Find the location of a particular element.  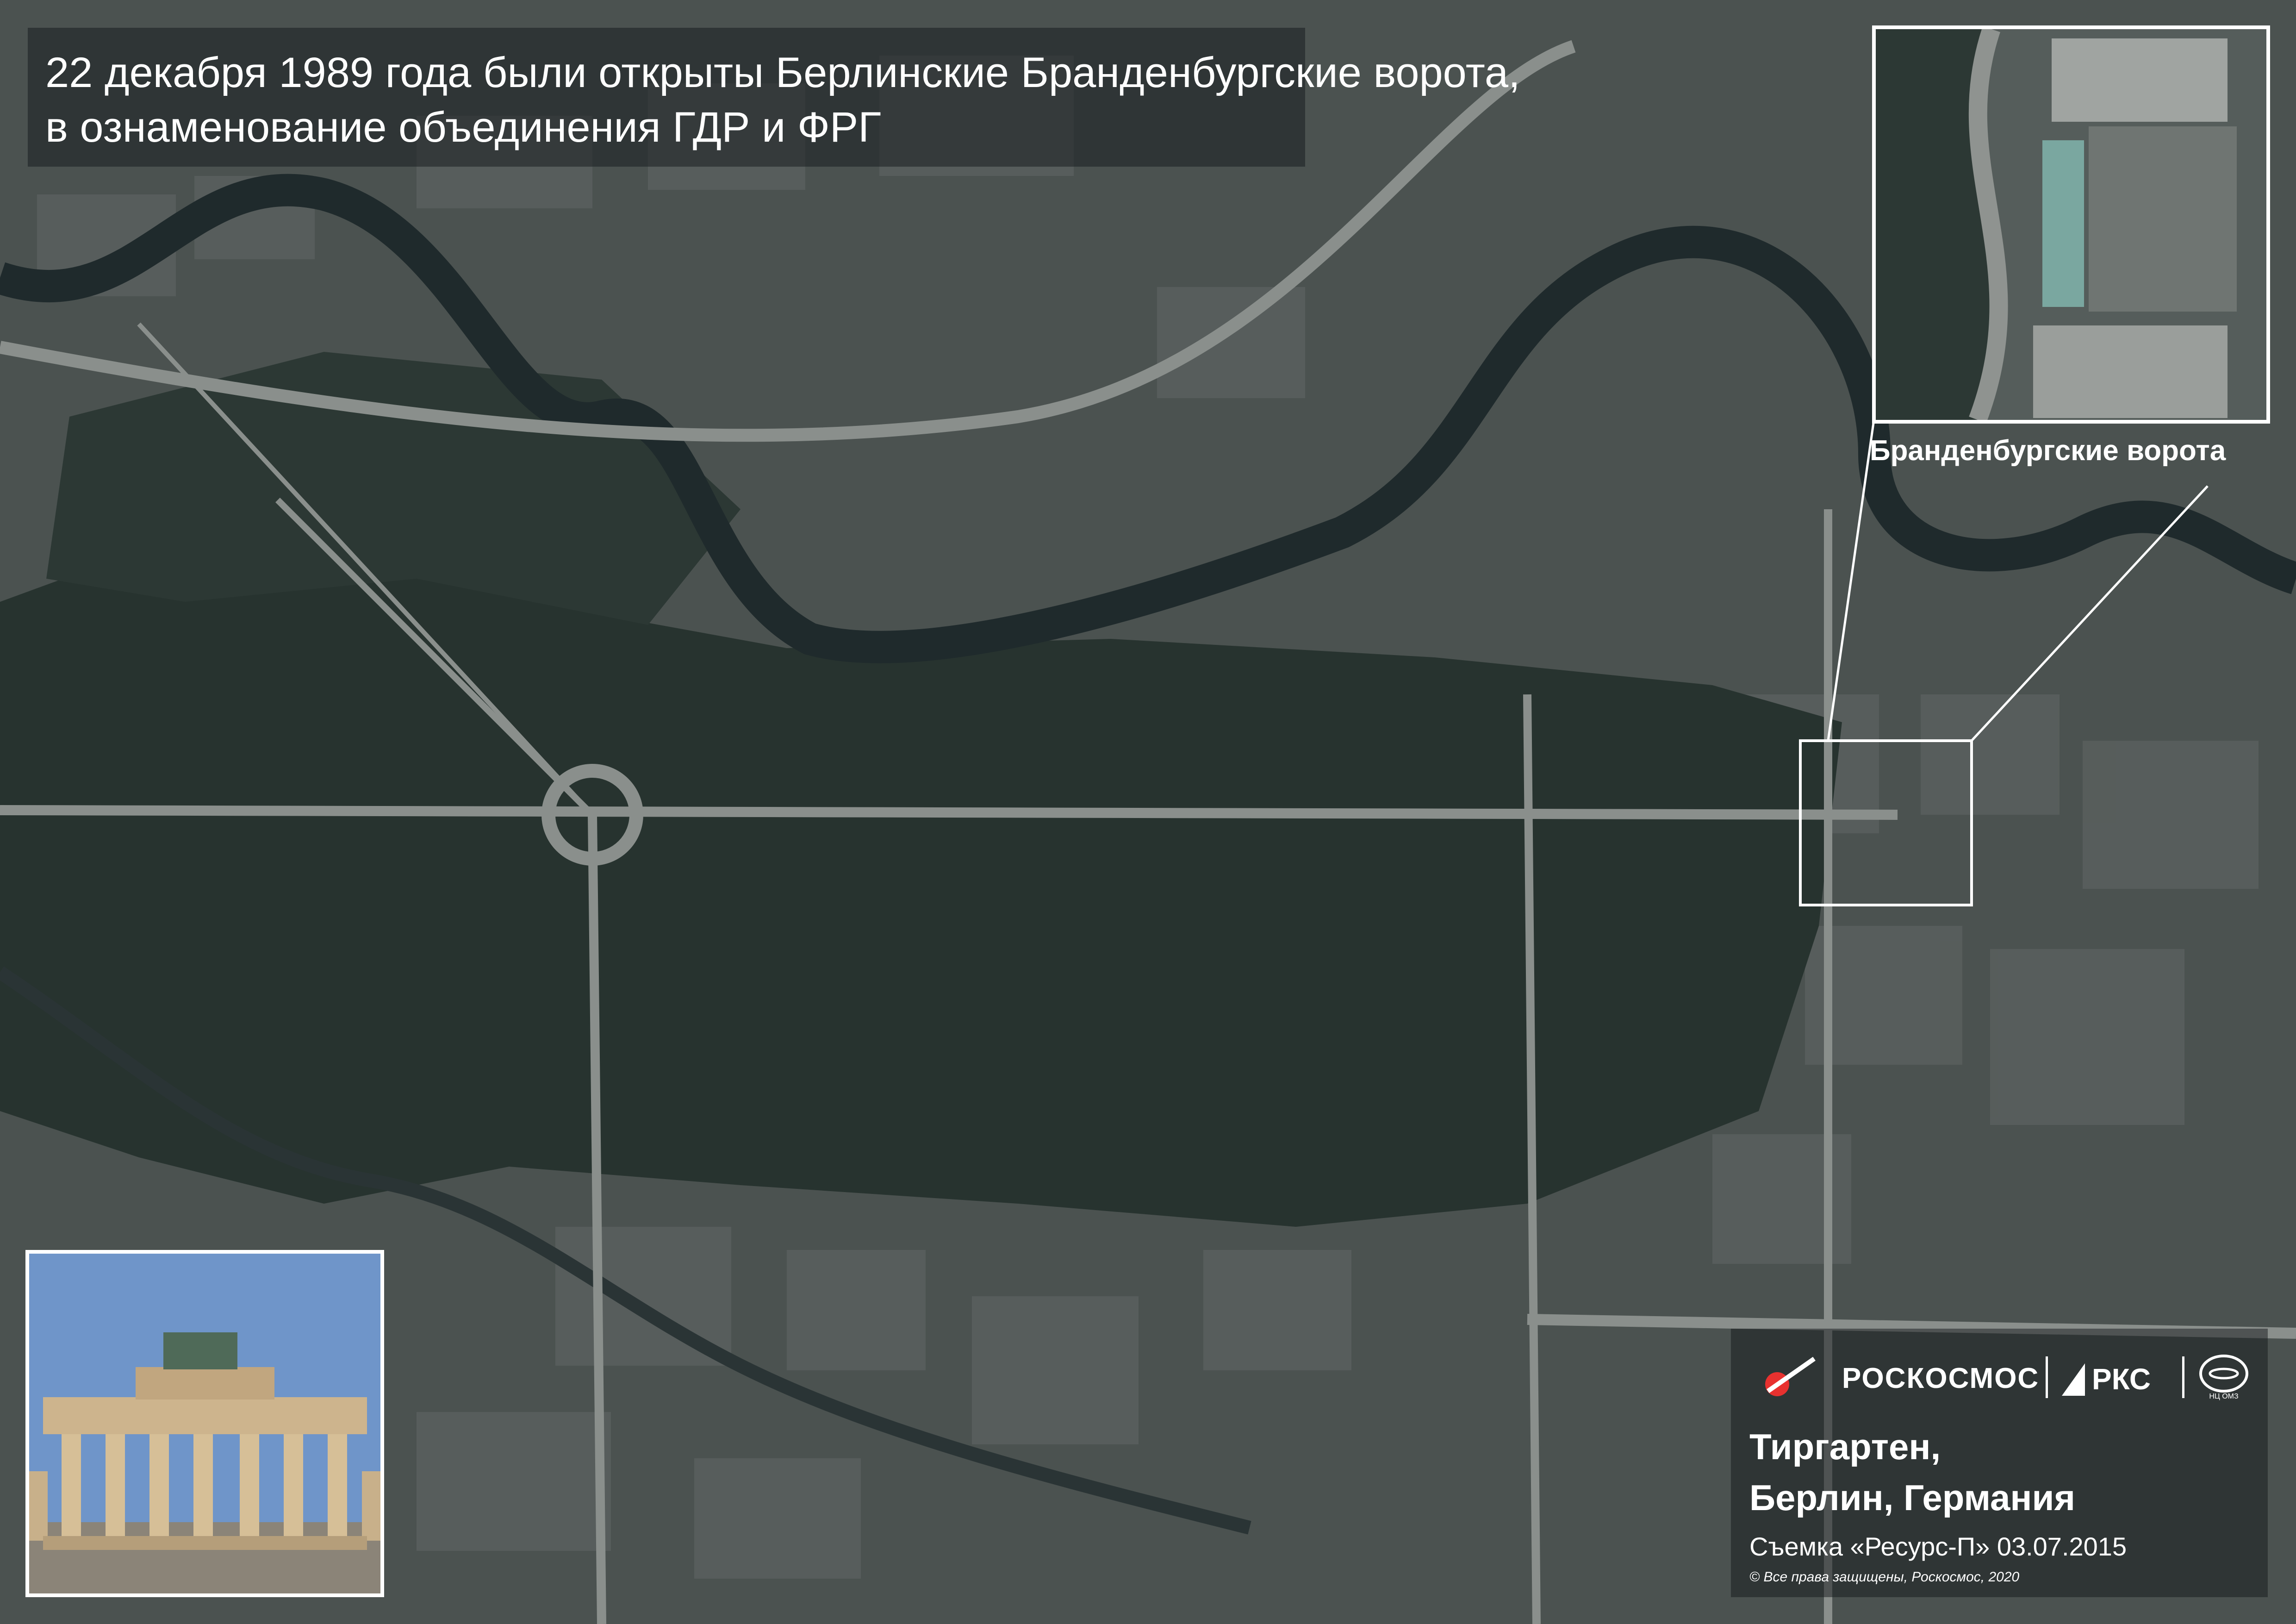

svg-text: НЦ ОМЗ is located at coordinates (2223, 1396).